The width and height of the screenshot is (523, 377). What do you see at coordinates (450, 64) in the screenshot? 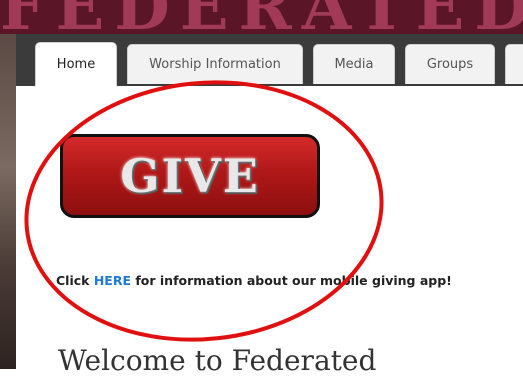
I see `tab-groups: Groups` at bounding box center [450, 64].